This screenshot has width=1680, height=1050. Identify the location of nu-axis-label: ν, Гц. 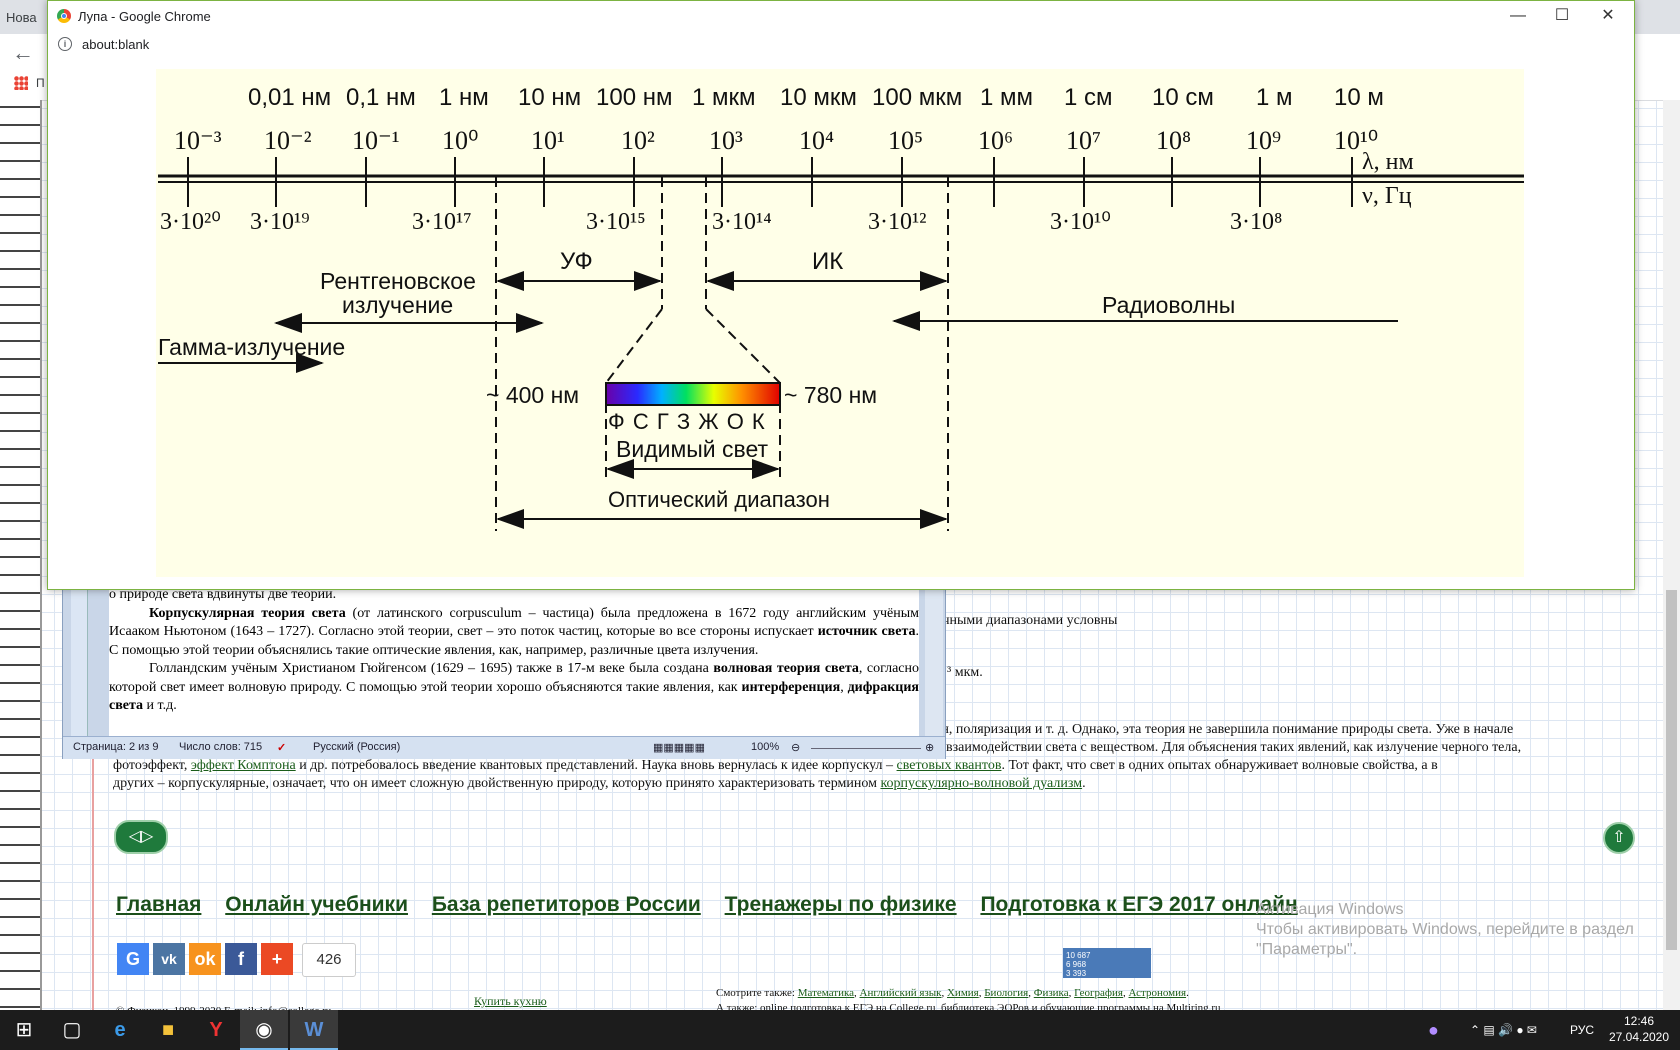
(1387, 196).